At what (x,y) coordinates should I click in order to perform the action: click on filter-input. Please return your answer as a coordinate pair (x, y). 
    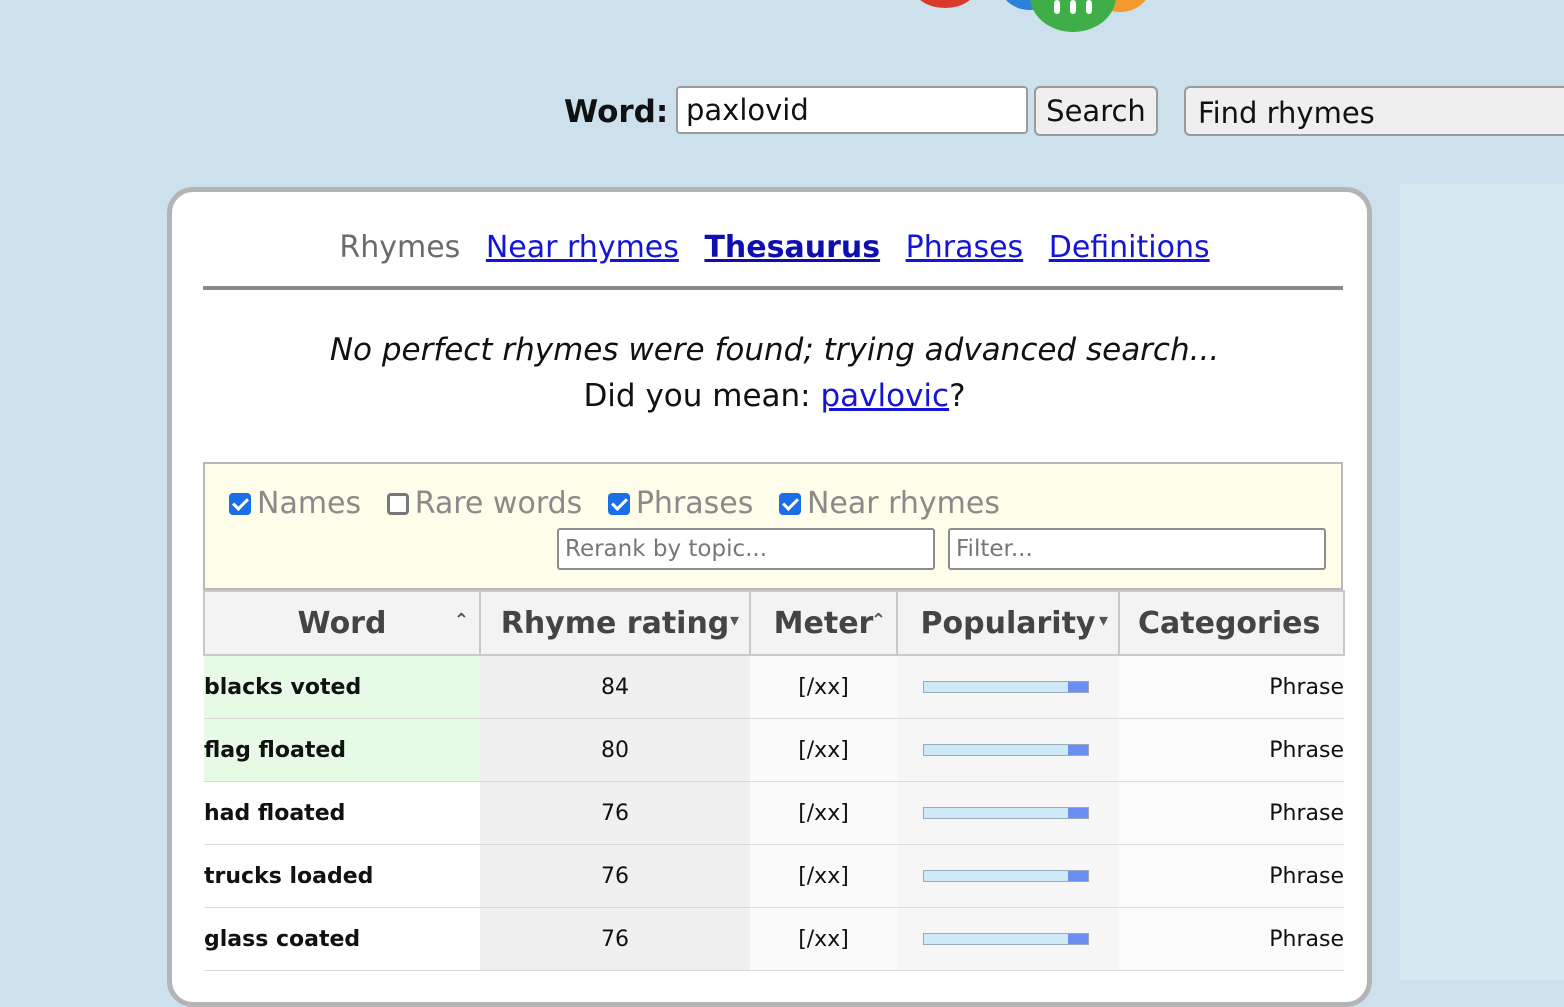
    Looking at the image, I should click on (1137, 549).